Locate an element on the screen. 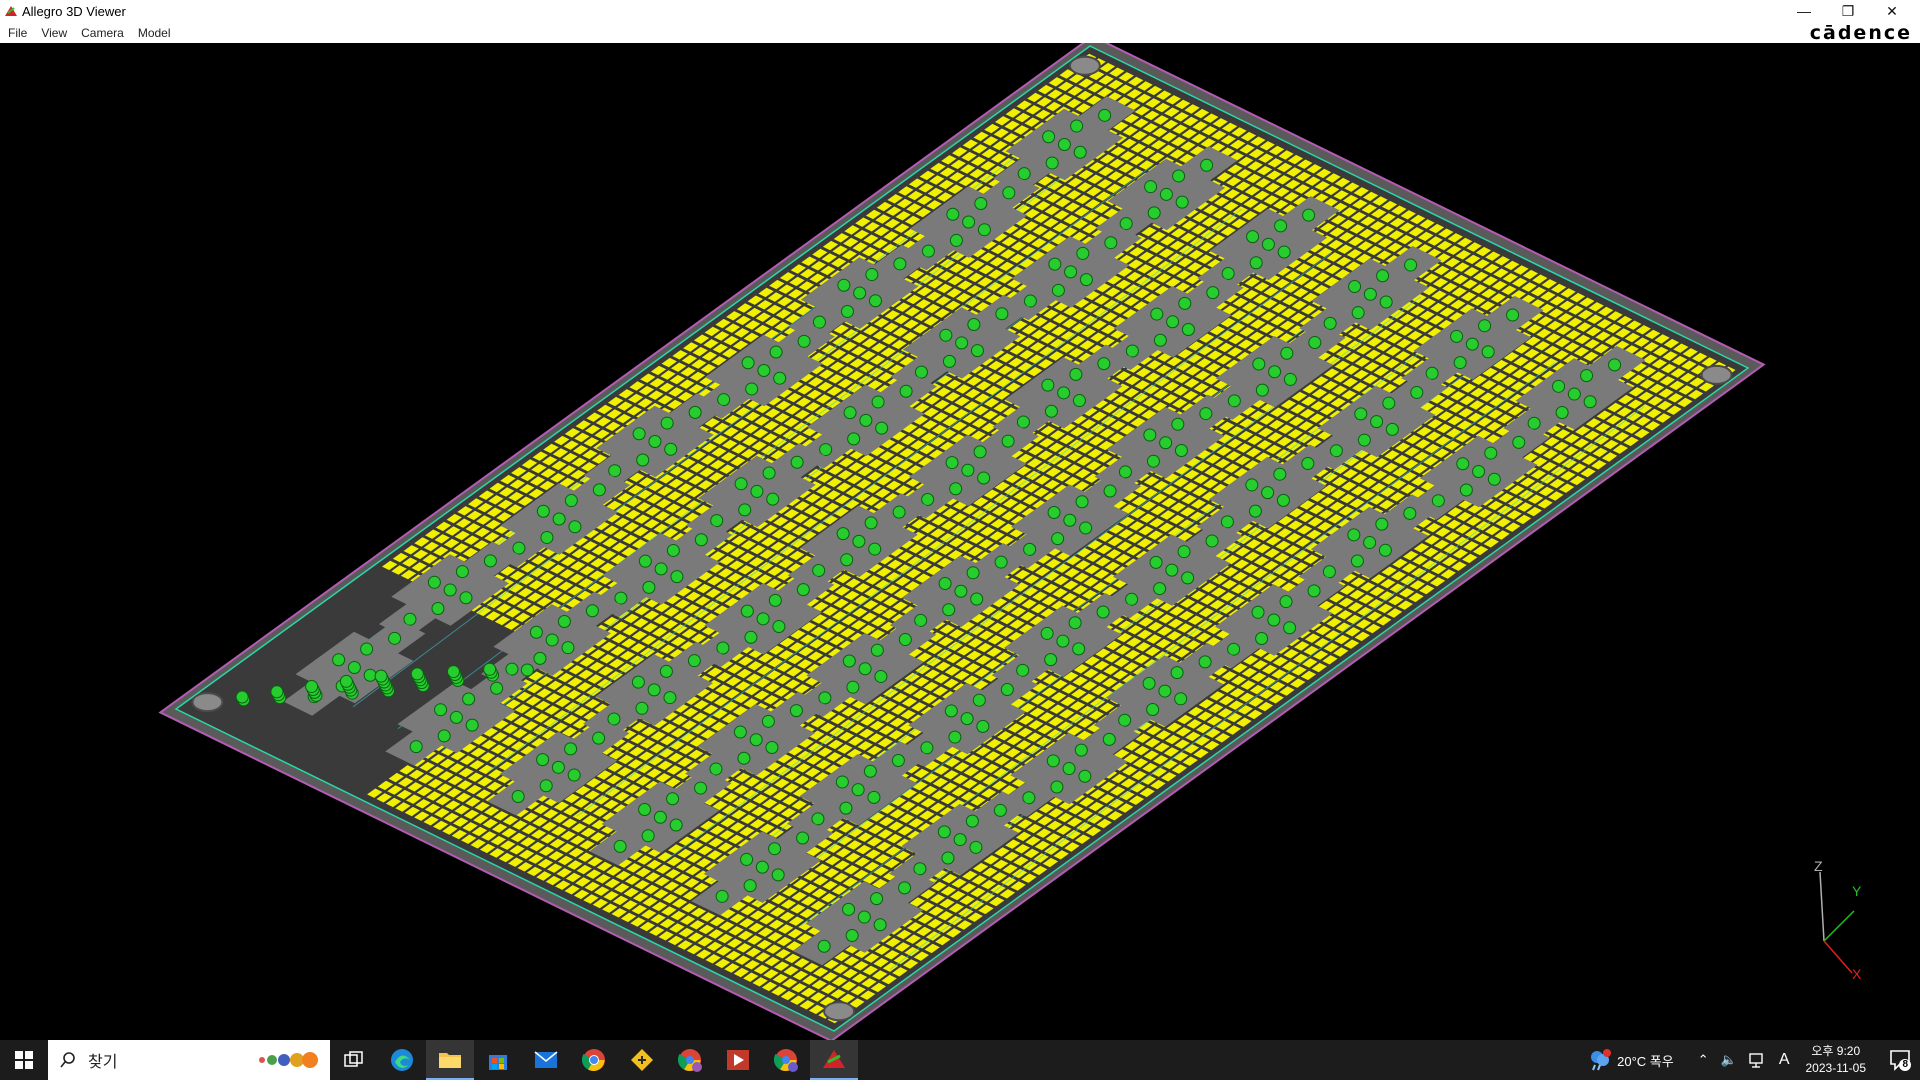 The height and width of the screenshot is (1080, 1920). allegro-icon is located at coordinates (834, 1060).